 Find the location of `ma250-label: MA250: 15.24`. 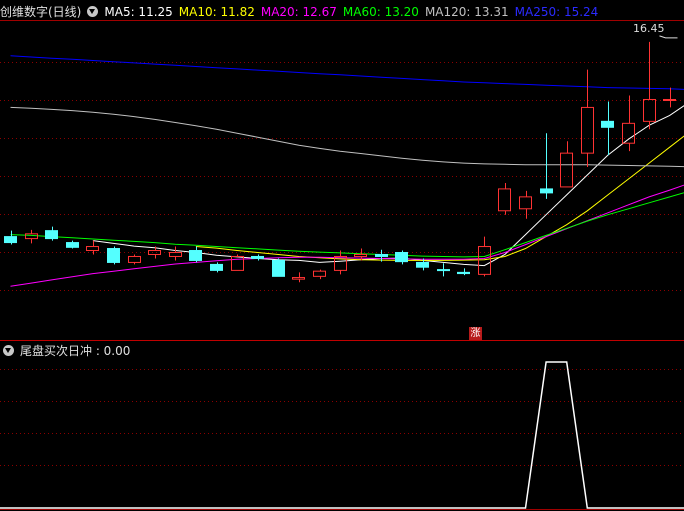

ma250-label: MA250: 15.24 is located at coordinates (556, 12).